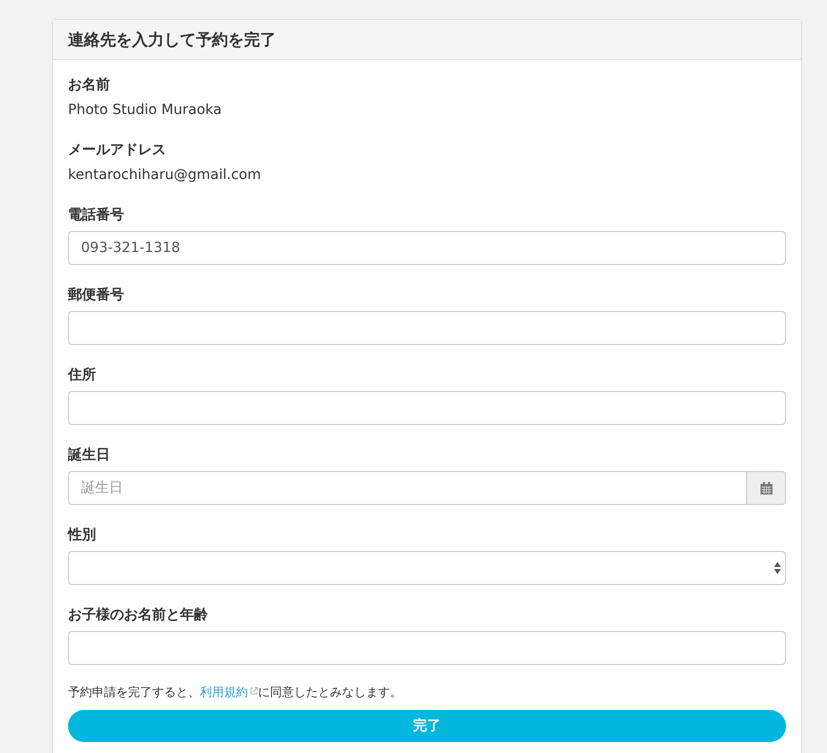  I want to click on field-label: 住所, so click(82, 375).